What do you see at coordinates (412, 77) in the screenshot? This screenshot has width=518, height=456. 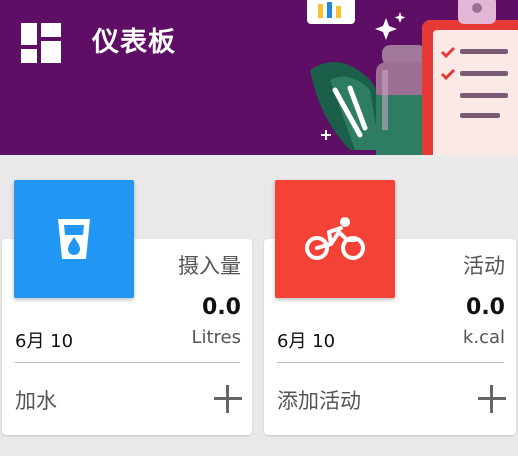 I see `header-illustration` at bounding box center [412, 77].